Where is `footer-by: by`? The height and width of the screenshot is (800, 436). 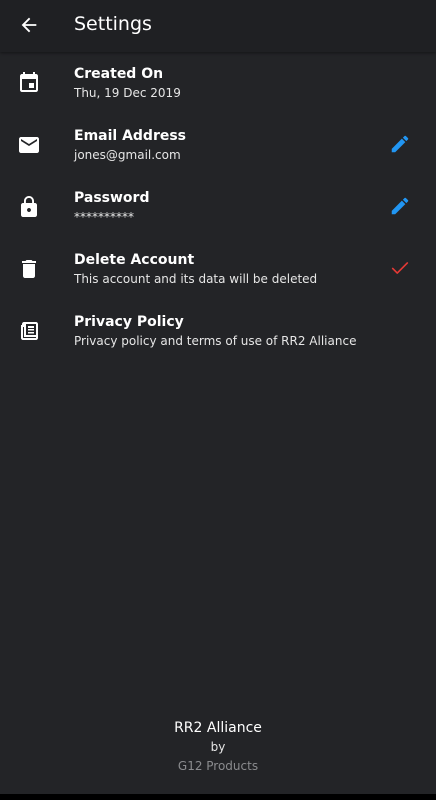 footer-by: by is located at coordinates (218, 747).